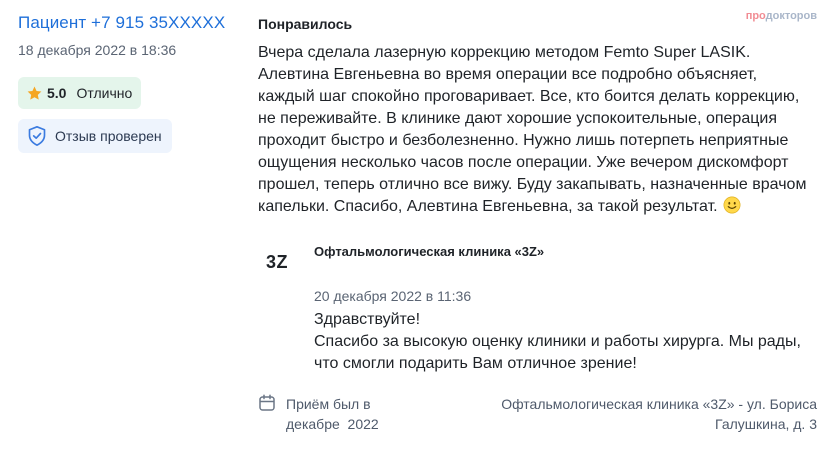  I want to click on visit-date: Приём был в декабре 2022, so click(351, 414).